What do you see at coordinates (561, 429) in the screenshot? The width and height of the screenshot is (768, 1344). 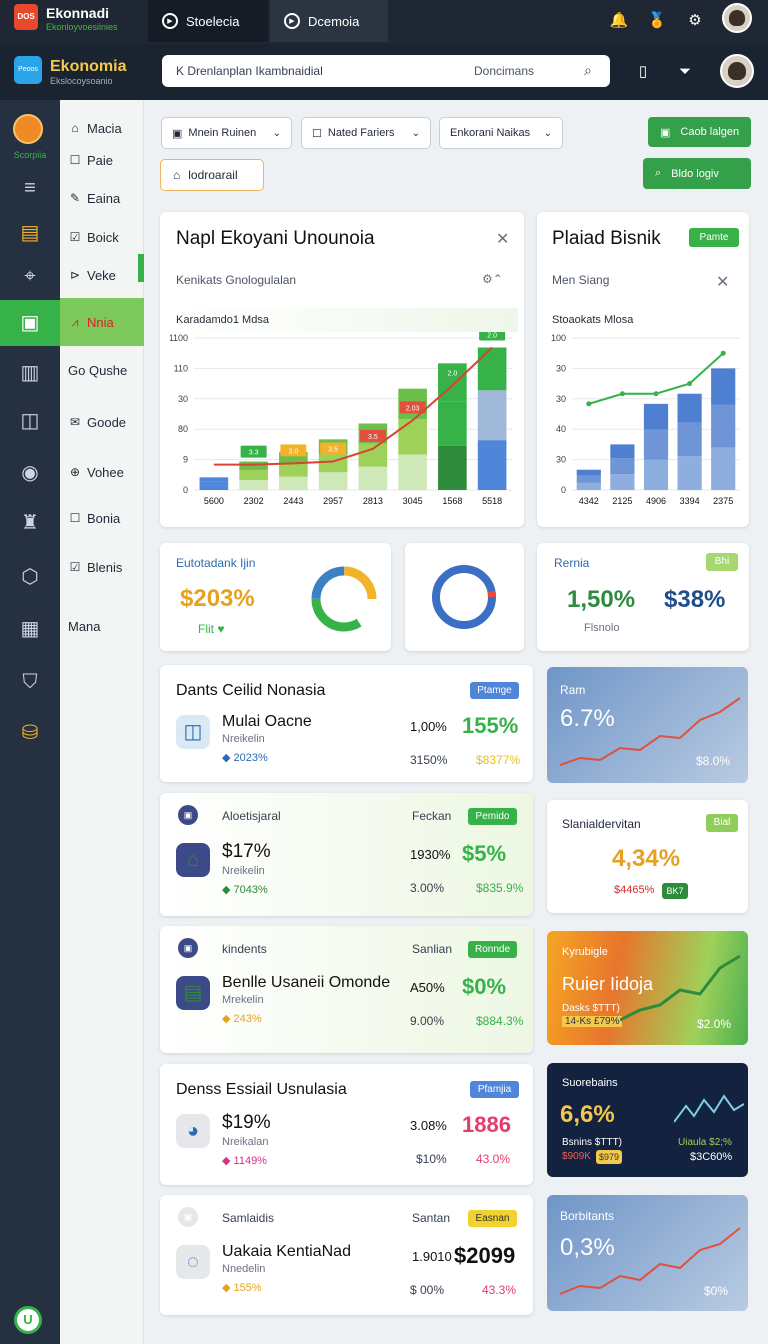 I see `y-tick-label: 40` at bounding box center [561, 429].